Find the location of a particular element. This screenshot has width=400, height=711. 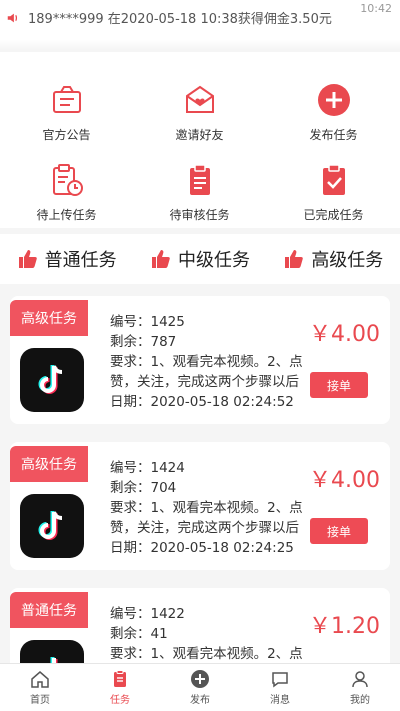

nav-label: 发布 is located at coordinates (200, 700).